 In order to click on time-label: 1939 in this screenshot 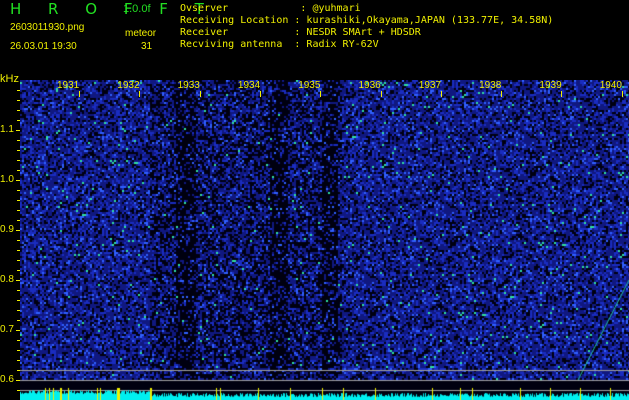, I will do `click(550, 85)`.